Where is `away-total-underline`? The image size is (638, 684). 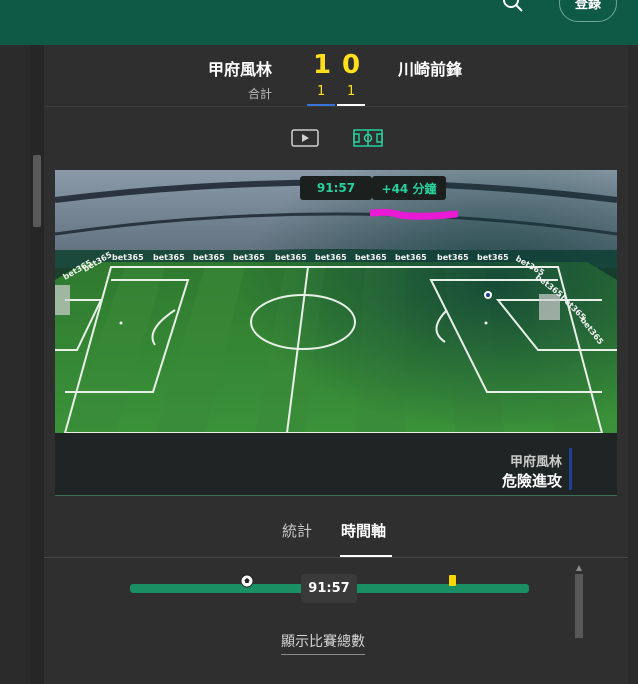 away-total-underline is located at coordinates (351, 105).